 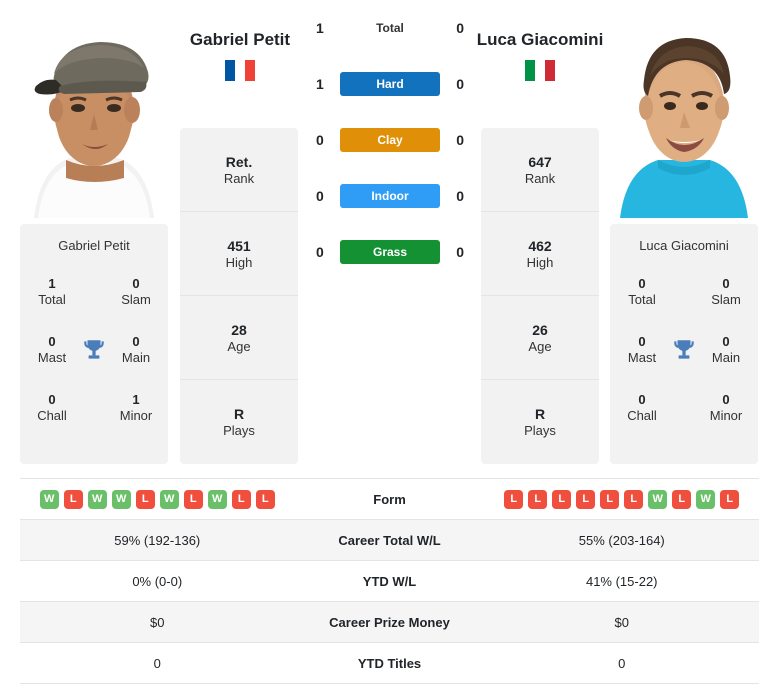 I want to click on titles-main-right-label: Main, so click(x=726, y=357).